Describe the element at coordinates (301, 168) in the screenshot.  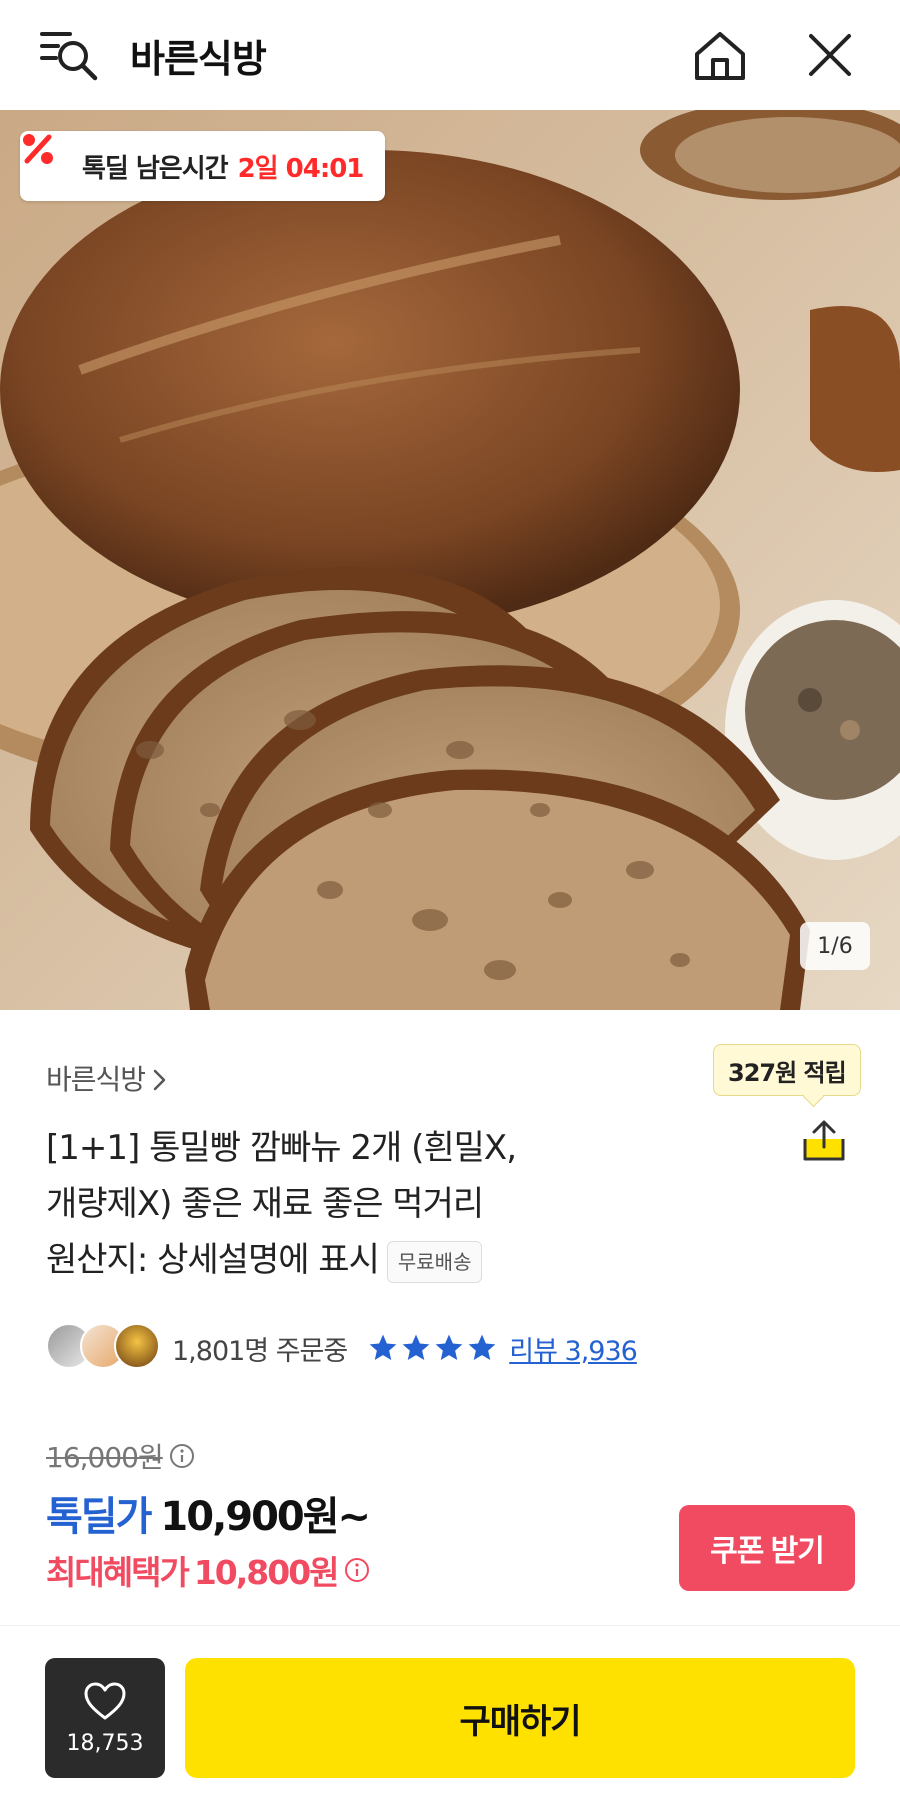
I see `deal-timer-value: 2일 04:01` at that location.